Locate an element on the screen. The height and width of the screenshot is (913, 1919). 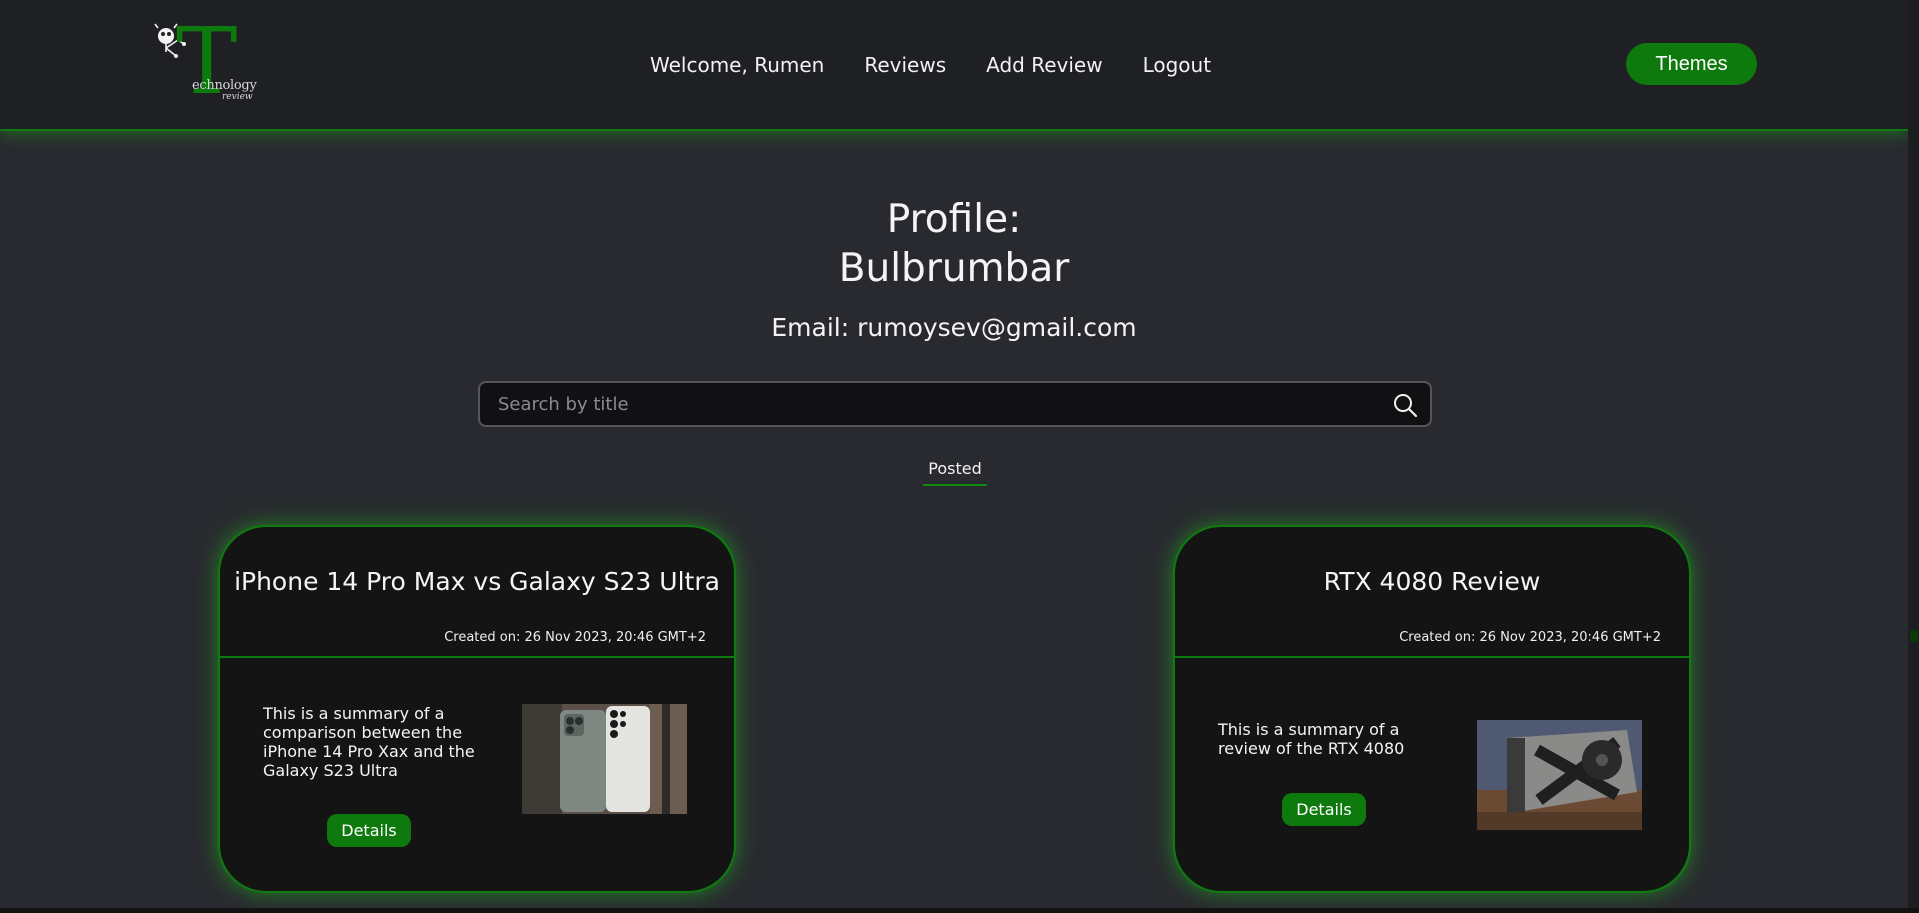
main-nav: Welcome, Rumen Reviews Add Review Logout is located at coordinates (930, 65).